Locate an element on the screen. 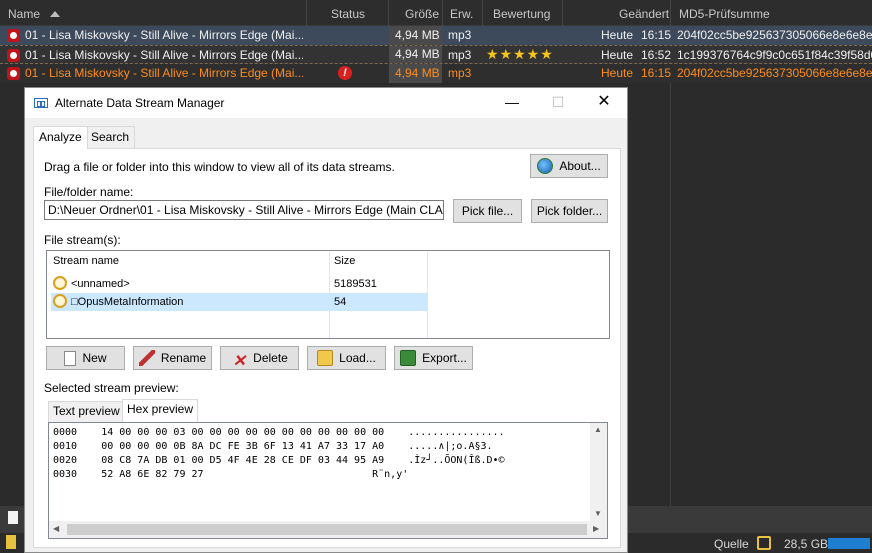 This screenshot has width=872, height=553. column-header-status: Status is located at coordinates (348, 14).